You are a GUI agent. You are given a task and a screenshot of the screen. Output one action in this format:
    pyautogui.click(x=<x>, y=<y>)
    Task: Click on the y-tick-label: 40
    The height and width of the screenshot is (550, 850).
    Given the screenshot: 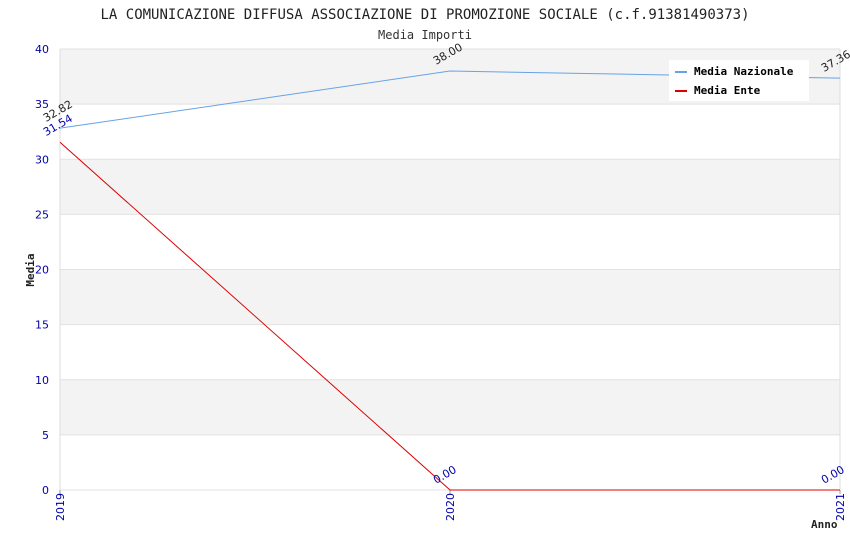 What is the action you would take?
    pyautogui.click(x=42, y=49)
    